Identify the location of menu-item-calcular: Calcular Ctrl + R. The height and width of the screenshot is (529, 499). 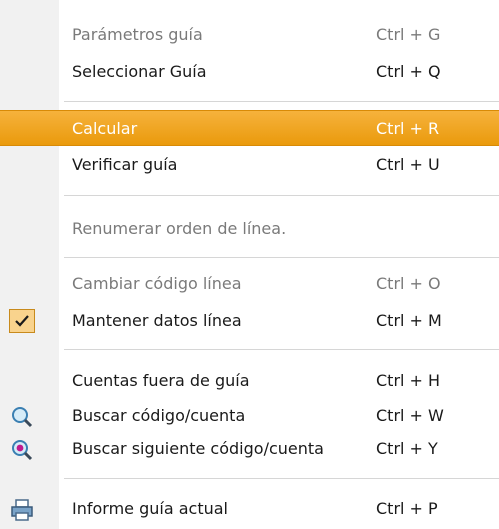
(249, 128).